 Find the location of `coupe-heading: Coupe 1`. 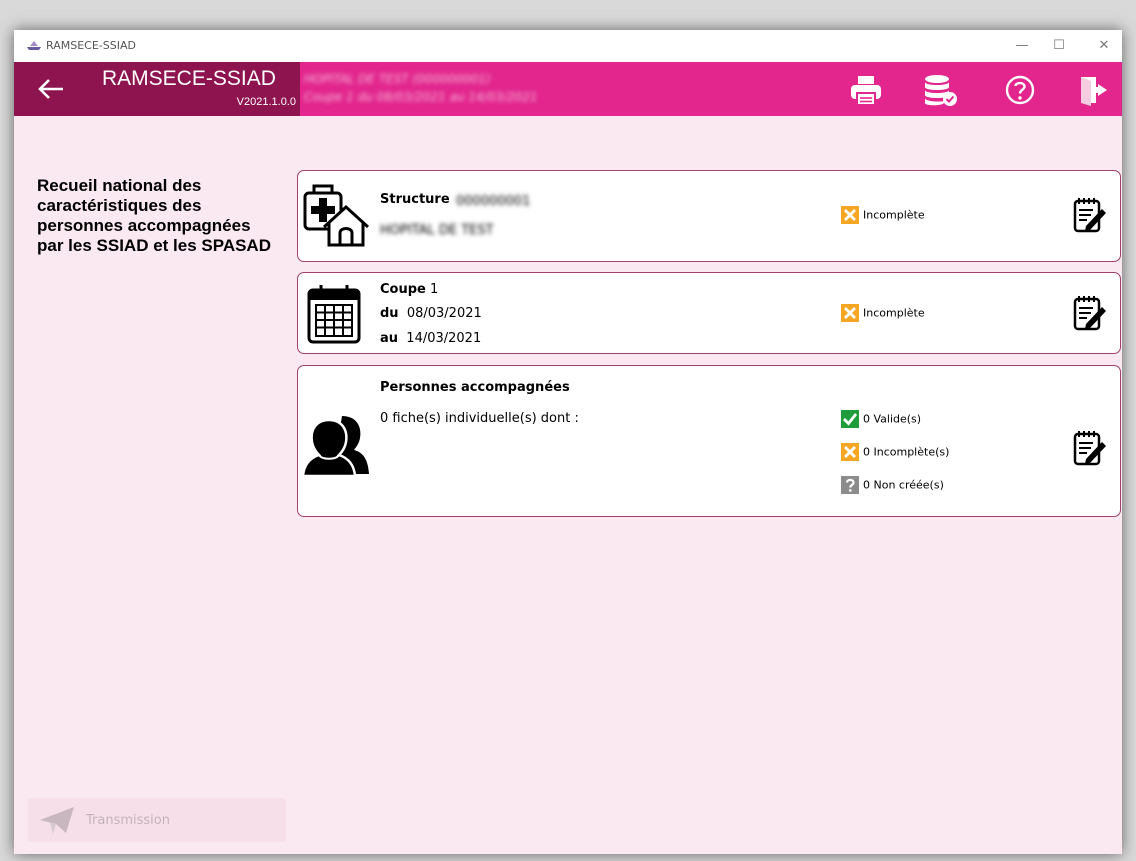

coupe-heading: Coupe 1 is located at coordinates (409, 289).